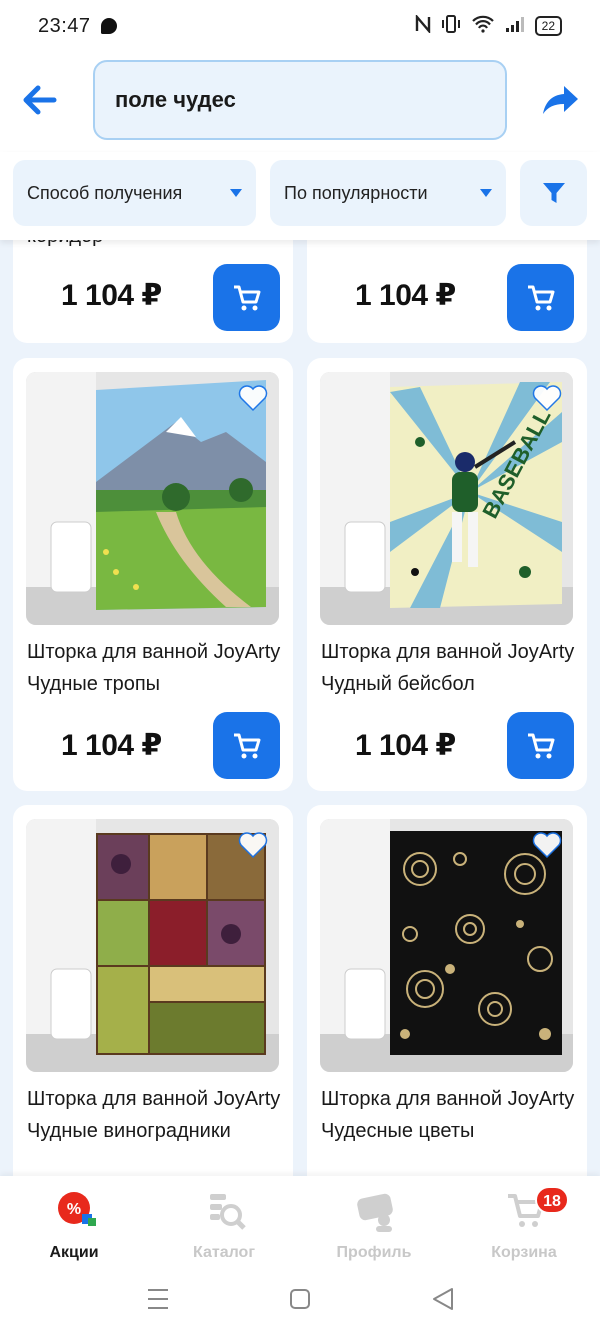 The image size is (600, 1332). Describe the element at coordinates (446, 498) in the screenshot. I see `product-image: BASEBALL` at that location.